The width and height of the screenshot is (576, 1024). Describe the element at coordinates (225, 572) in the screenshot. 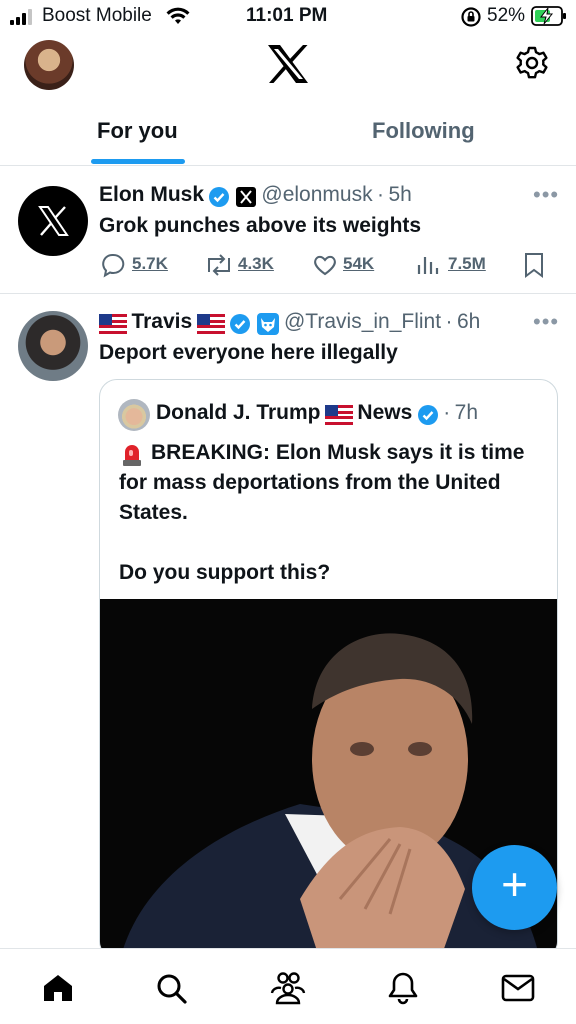

I see `quoted-question: Do you support this?` at that location.